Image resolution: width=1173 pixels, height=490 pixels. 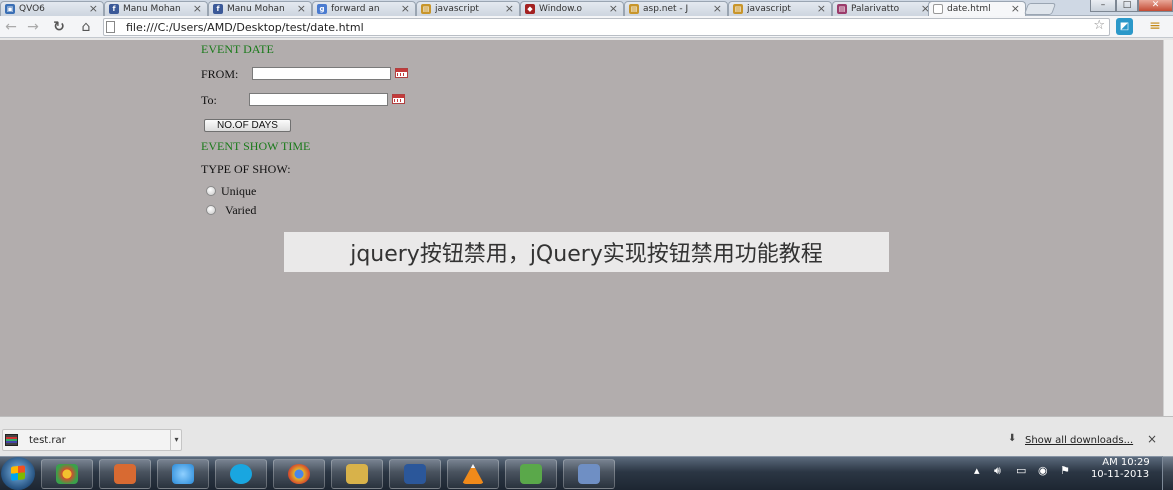 I want to click on tab-label: date.html, so click(x=969, y=9).